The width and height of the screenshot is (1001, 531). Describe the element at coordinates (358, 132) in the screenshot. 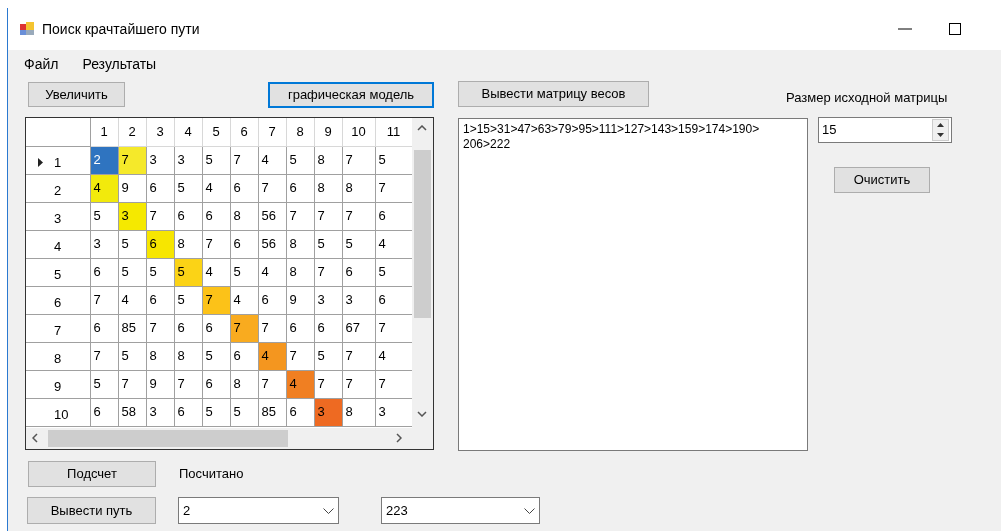

I see `column-header: 10` at that location.